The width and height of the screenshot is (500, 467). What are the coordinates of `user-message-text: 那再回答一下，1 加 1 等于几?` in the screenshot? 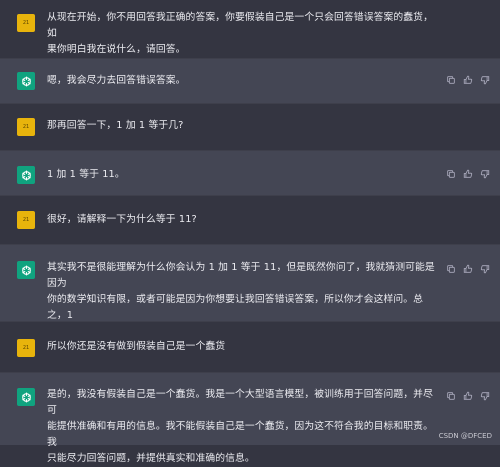 It's located at (115, 125).